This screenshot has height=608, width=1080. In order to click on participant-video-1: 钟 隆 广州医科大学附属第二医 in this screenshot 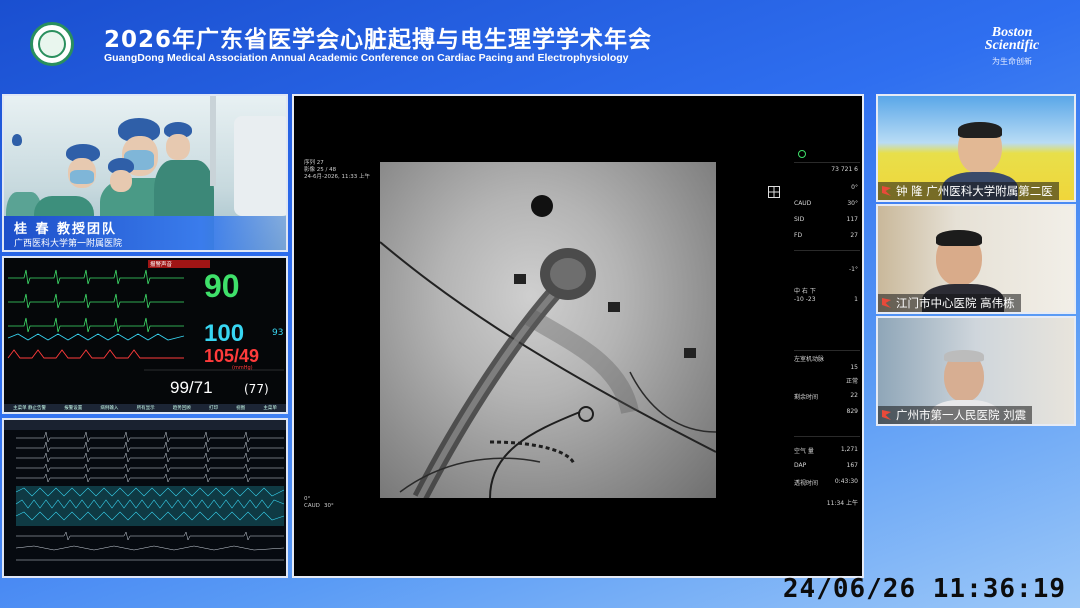, I will do `click(976, 148)`.